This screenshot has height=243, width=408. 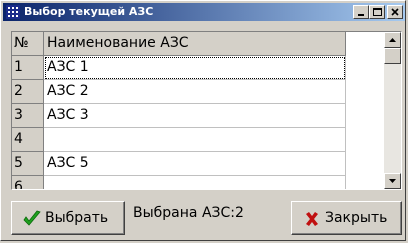 I want to click on select-button-label: Выбрать, so click(x=77, y=218).